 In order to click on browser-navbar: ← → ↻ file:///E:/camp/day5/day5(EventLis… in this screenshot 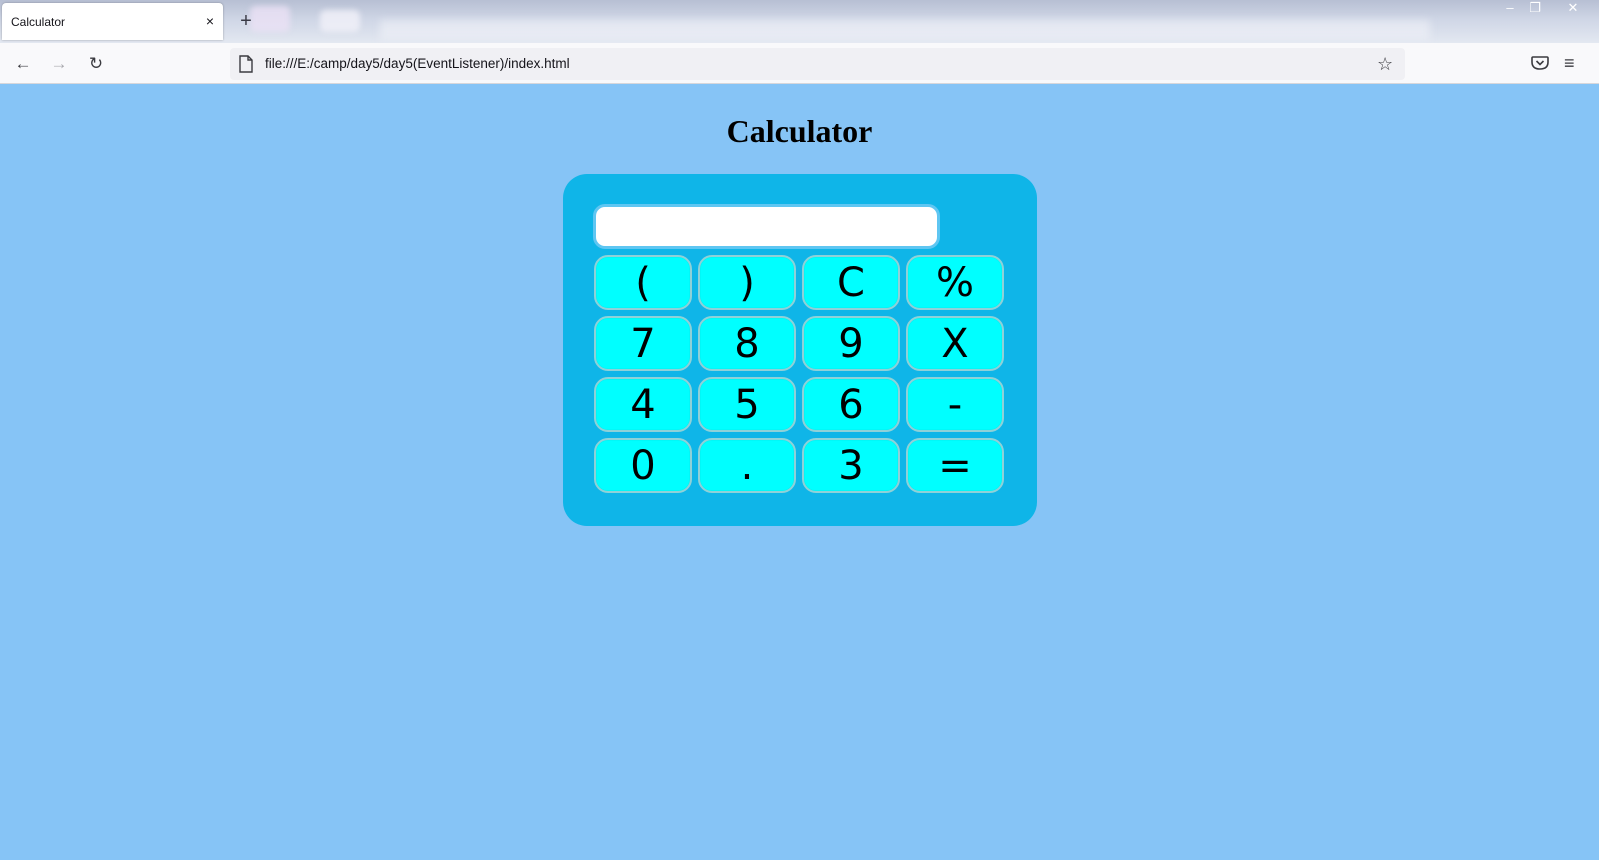, I will do `click(799, 63)`.